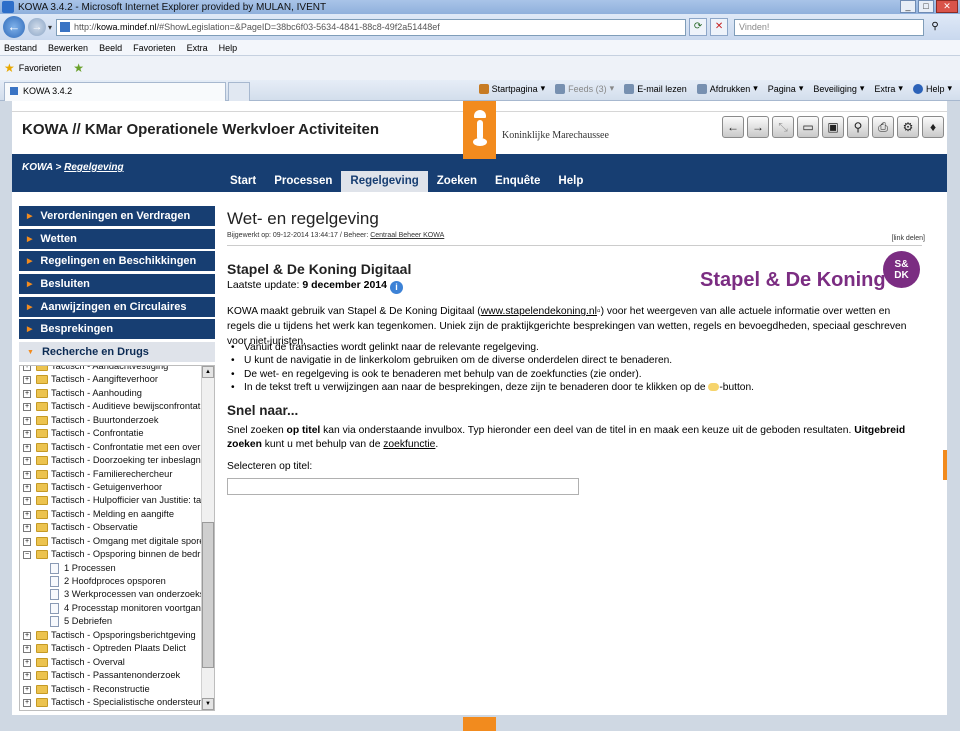 The width and height of the screenshot is (960, 731). What do you see at coordinates (208, 372) in the screenshot?
I see `scroll-up-icon: ▲` at bounding box center [208, 372].